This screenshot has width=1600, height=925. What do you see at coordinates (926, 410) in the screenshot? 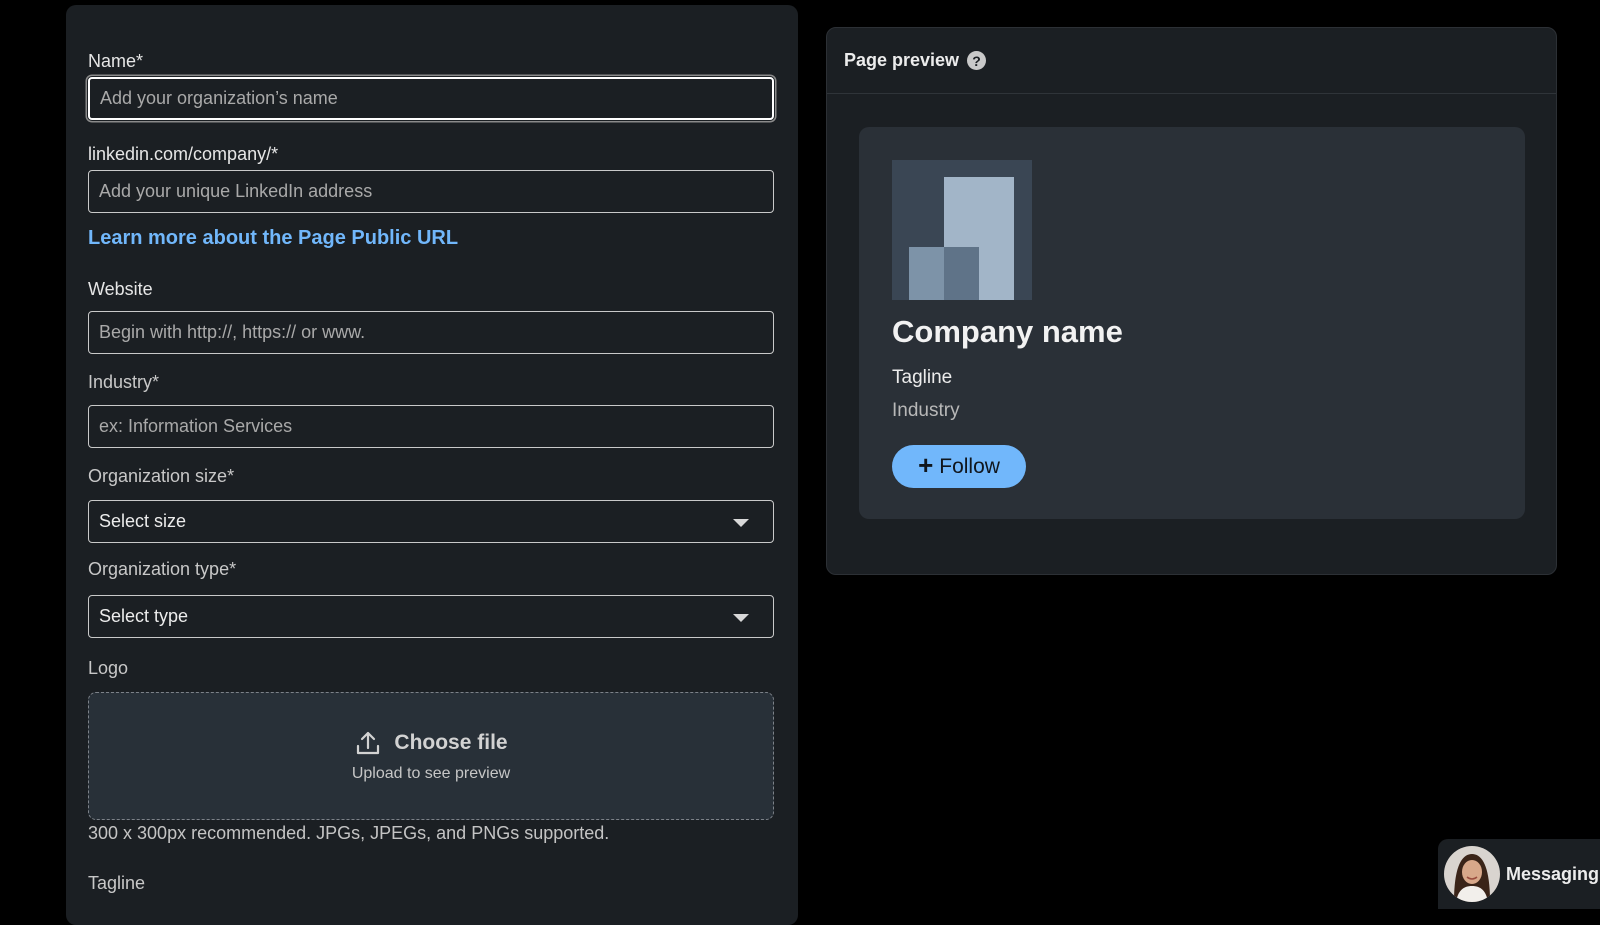
I see `preview-industry: Industry` at bounding box center [926, 410].